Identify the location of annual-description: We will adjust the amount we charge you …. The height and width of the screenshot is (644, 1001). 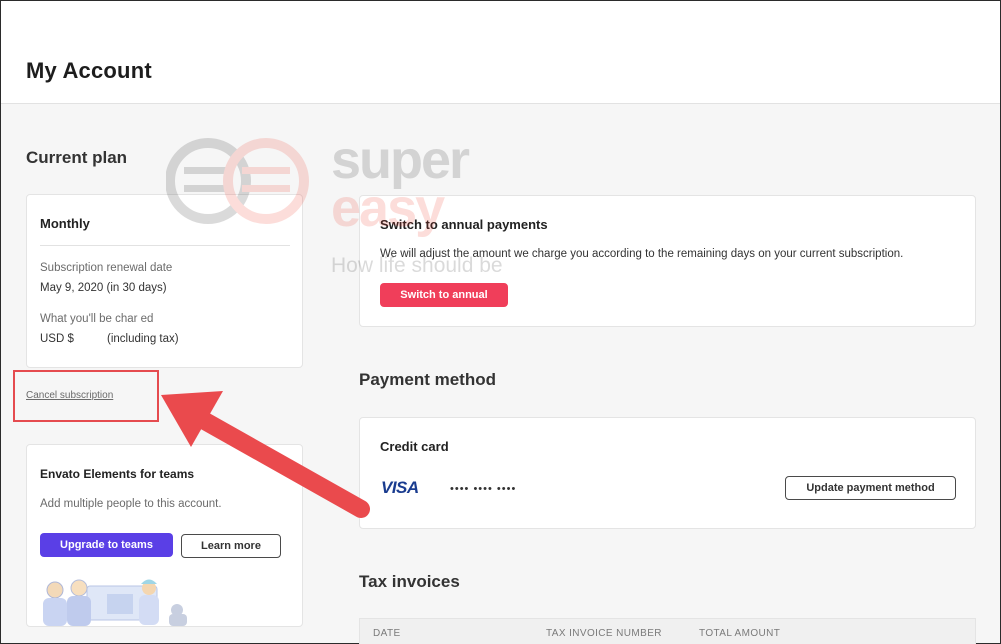
(642, 254).